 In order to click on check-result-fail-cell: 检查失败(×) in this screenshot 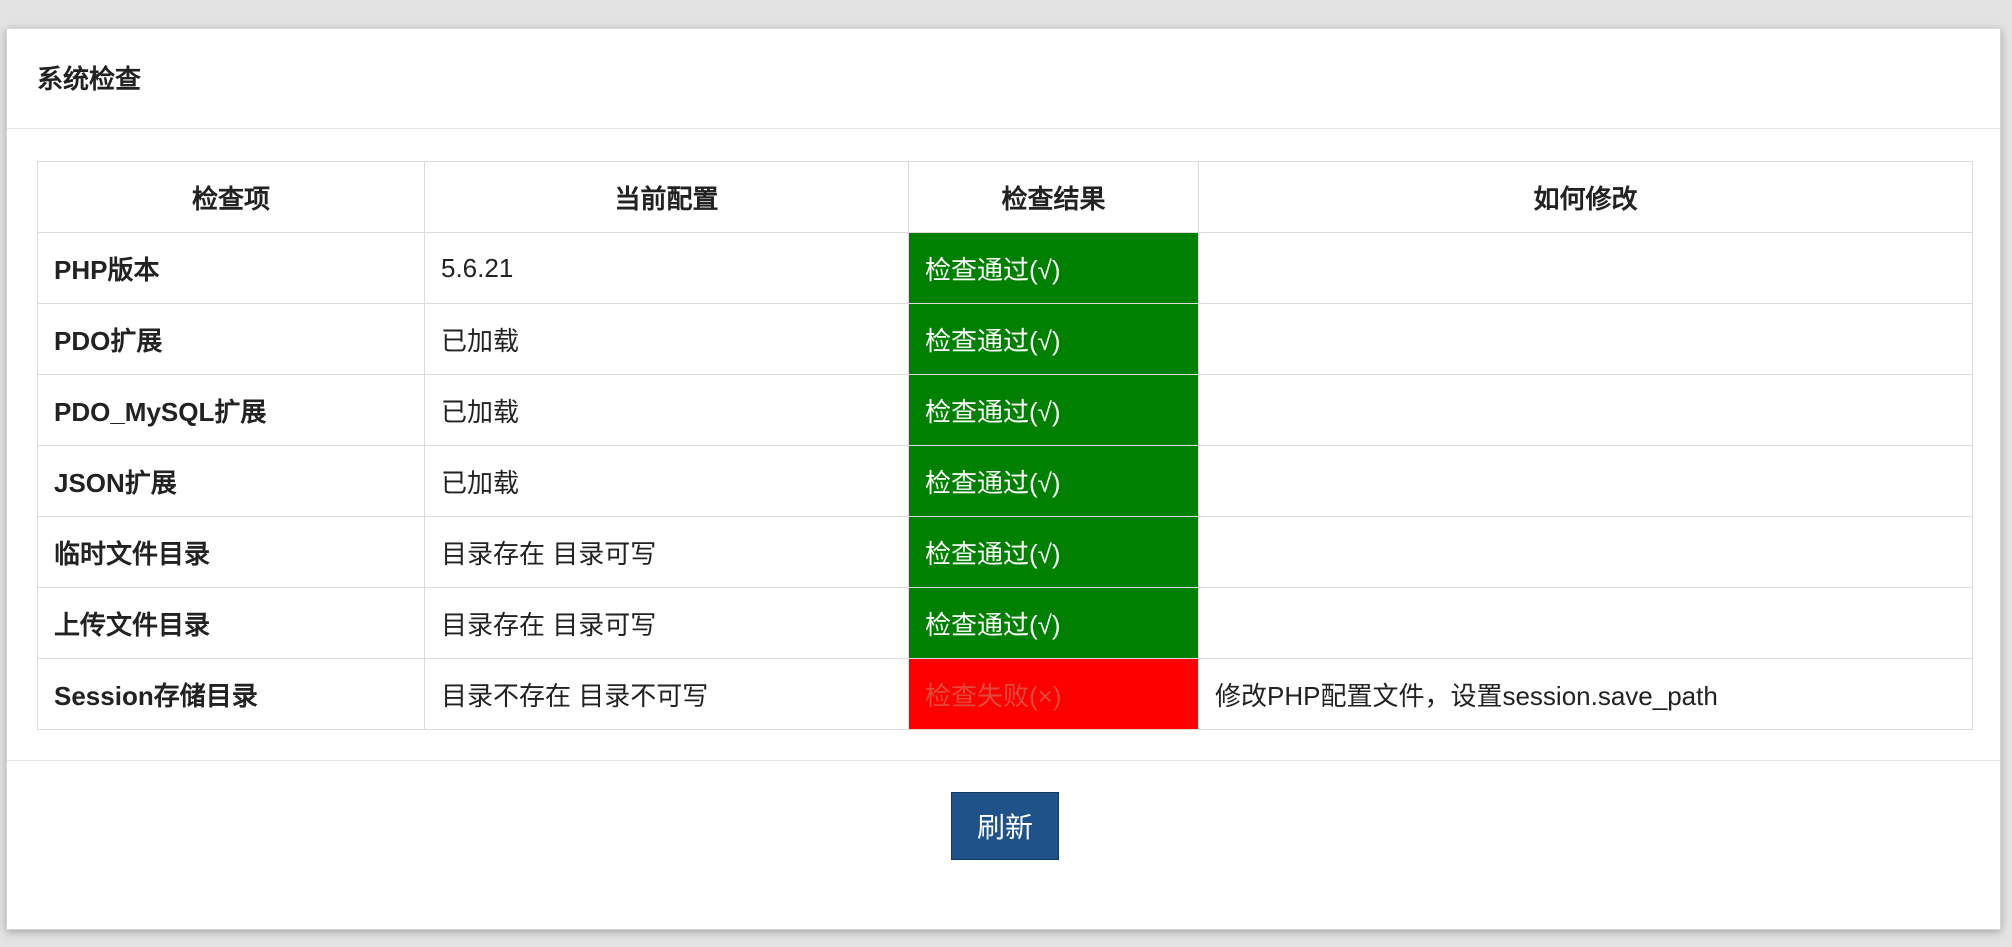, I will do `click(1053, 694)`.